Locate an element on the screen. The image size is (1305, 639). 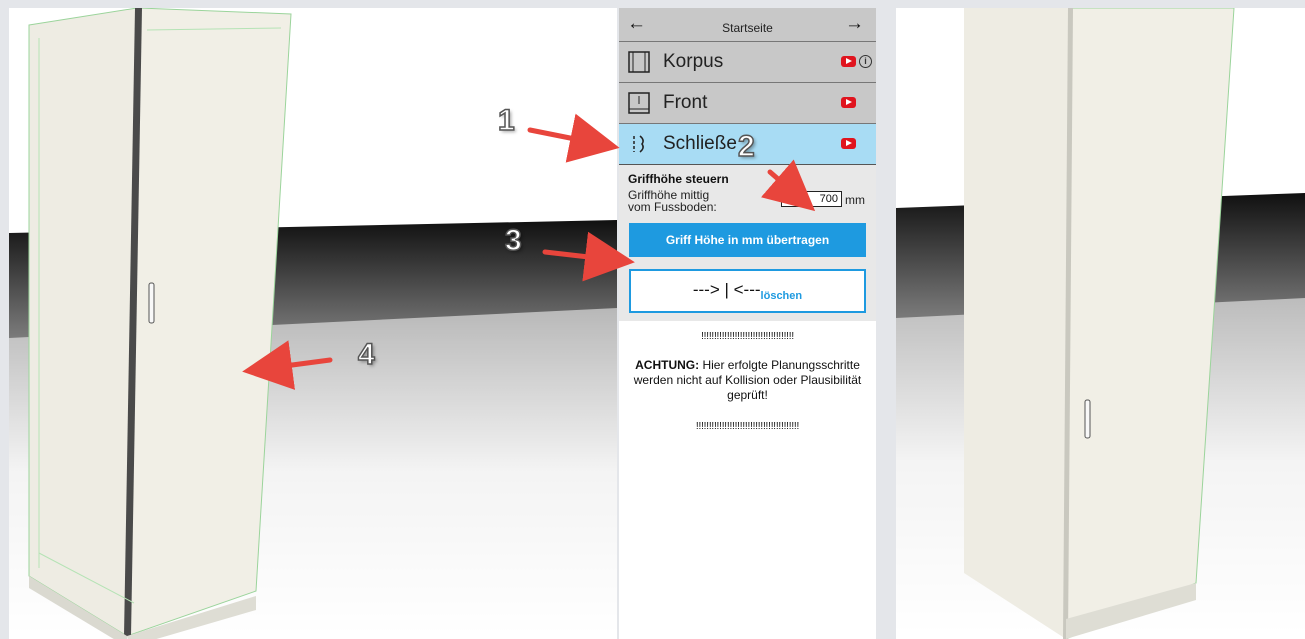
arrow-right-icon: → is located at coordinates (854, 24).